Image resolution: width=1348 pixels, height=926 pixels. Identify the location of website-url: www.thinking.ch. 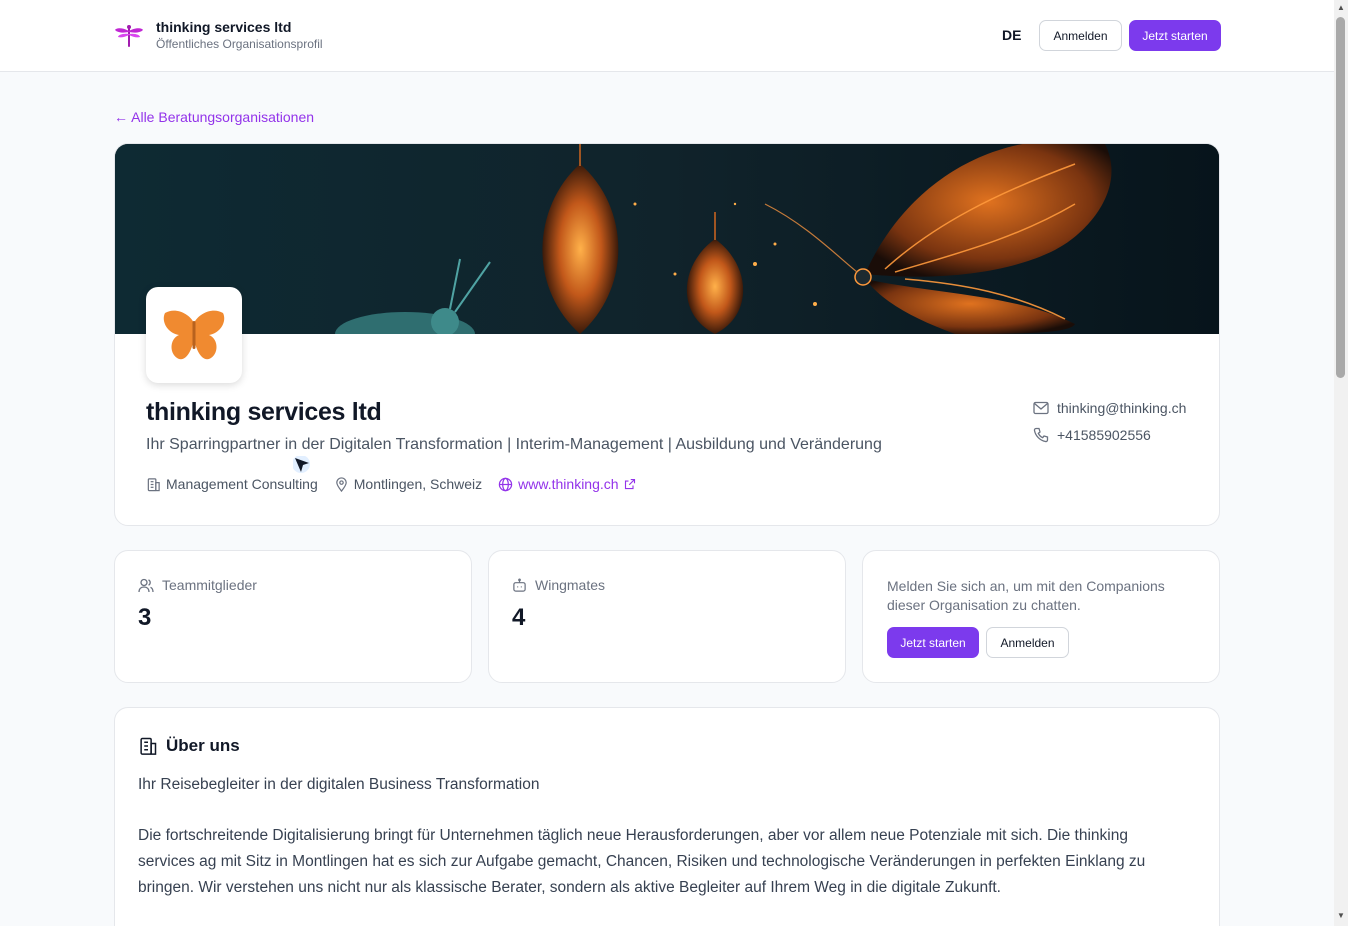
(568, 484).